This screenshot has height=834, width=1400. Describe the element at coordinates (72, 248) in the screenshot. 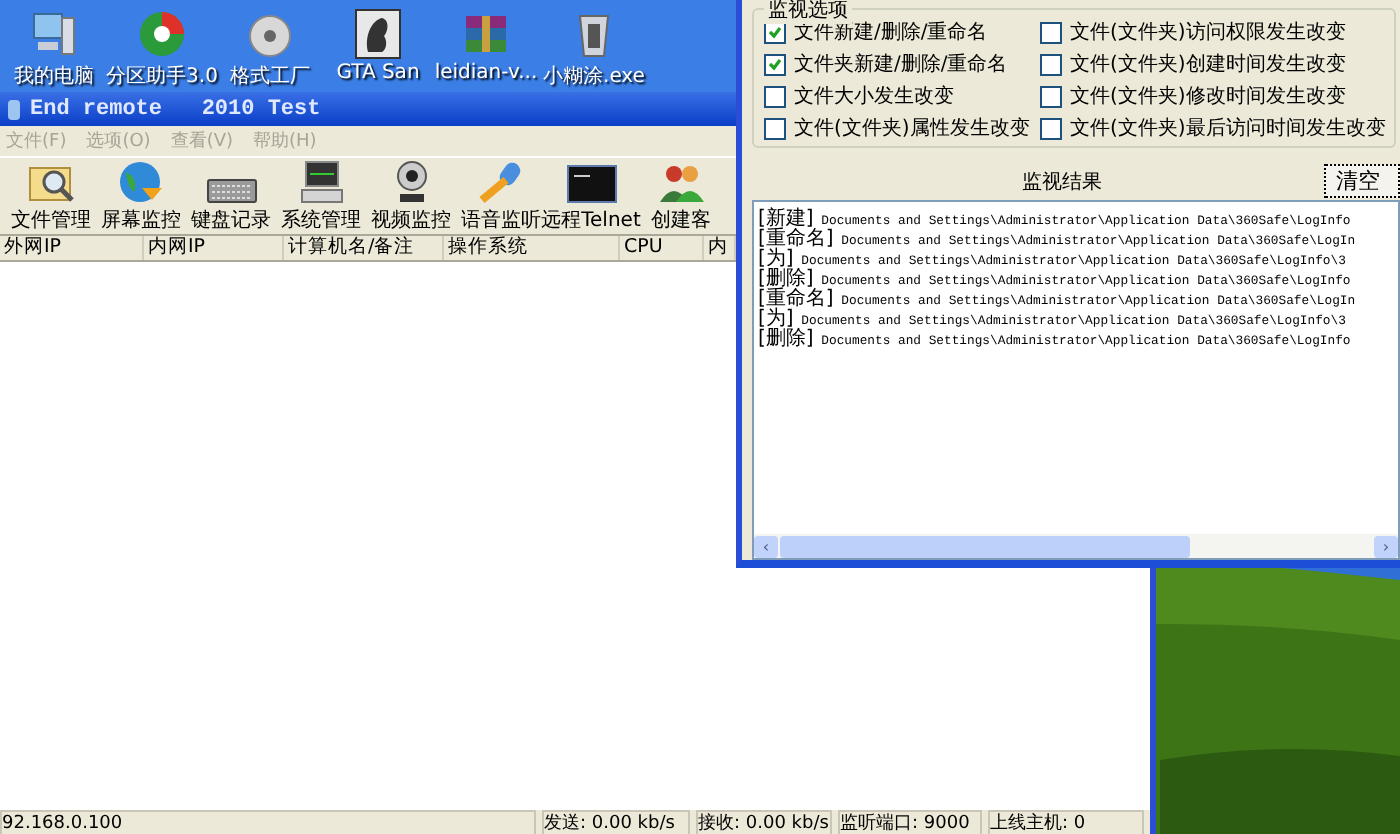

I see `column-header: 外网IP` at that location.